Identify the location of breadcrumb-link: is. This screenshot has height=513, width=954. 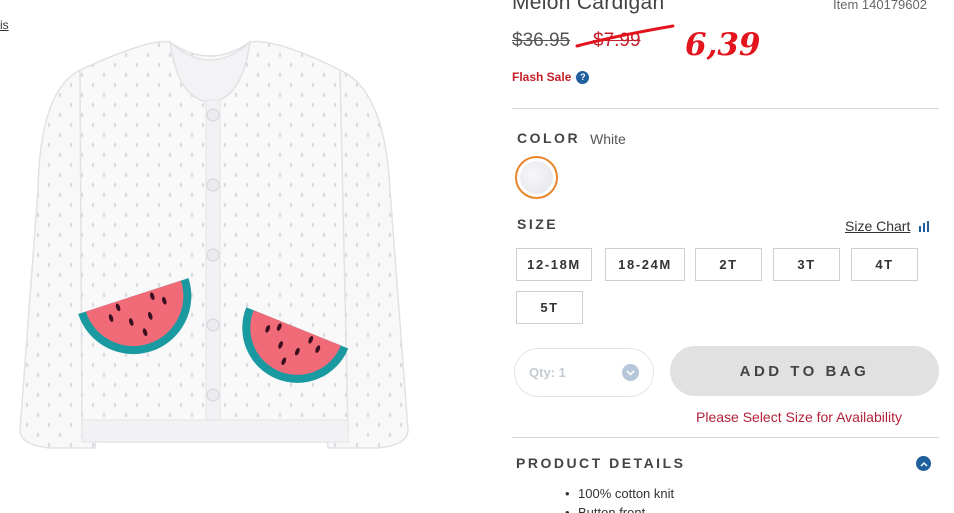
(4, 25).